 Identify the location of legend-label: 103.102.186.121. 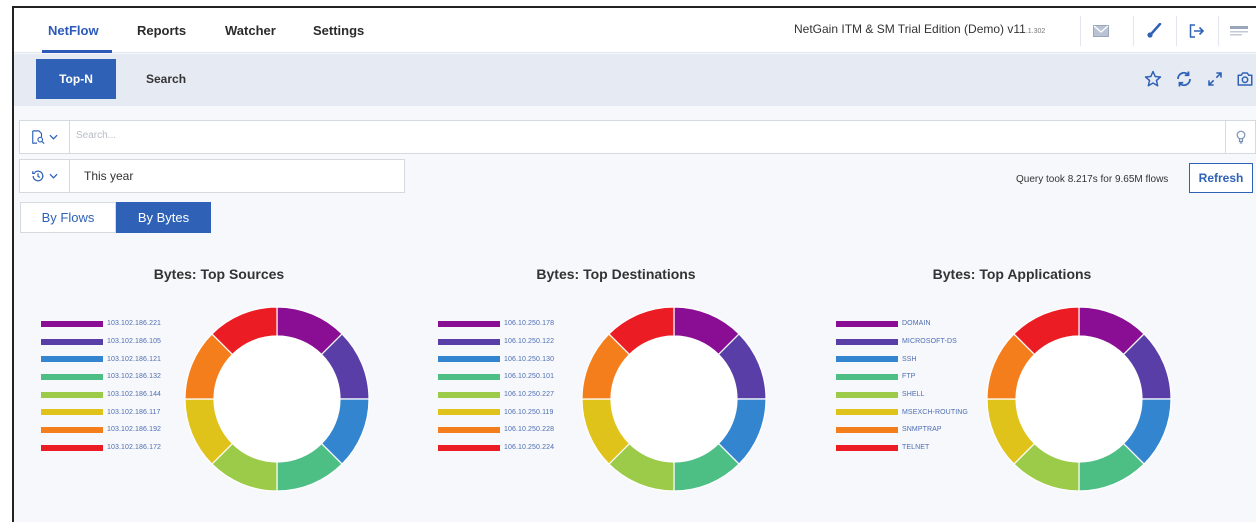
(134, 359).